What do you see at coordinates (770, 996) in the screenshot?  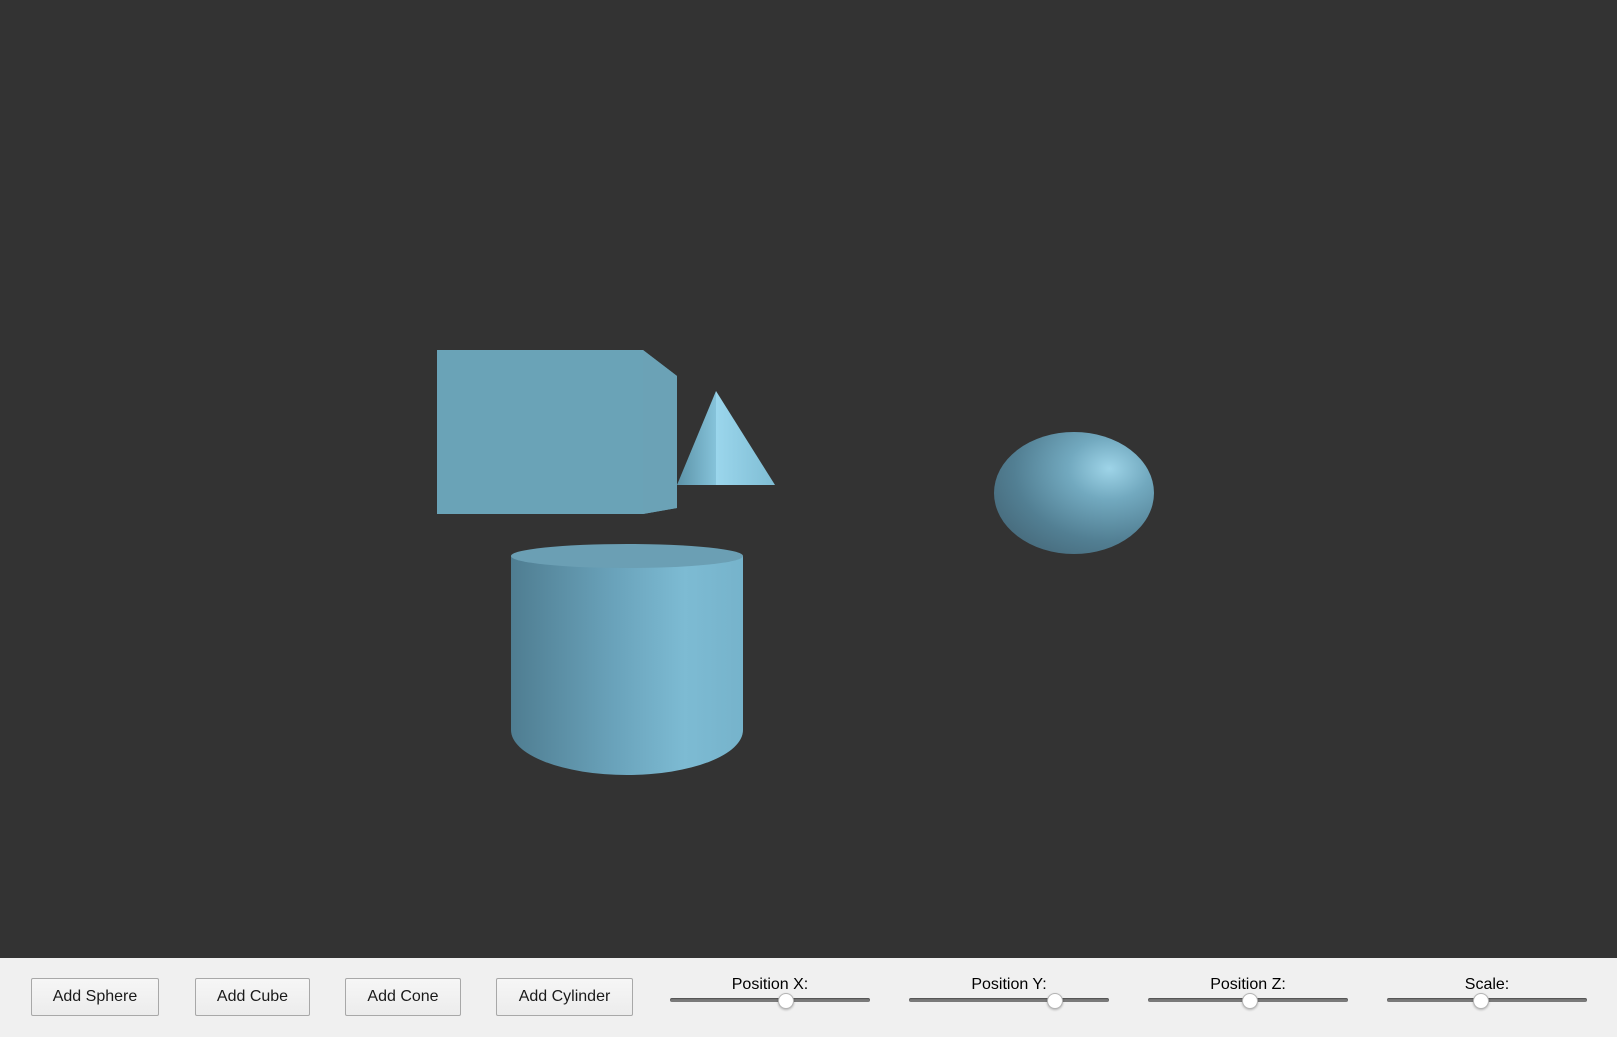 I see `position-x-control: Position X:` at bounding box center [770, 996].